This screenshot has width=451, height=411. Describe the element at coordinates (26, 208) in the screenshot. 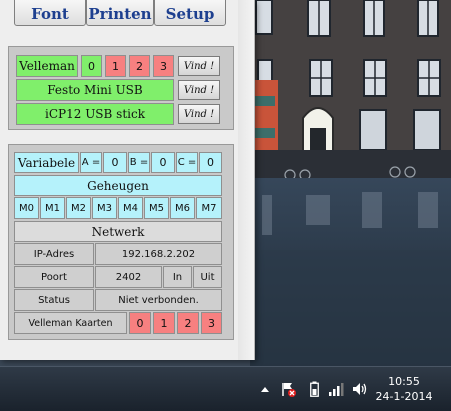

I see `memory-cell-m0: M0` at that location.